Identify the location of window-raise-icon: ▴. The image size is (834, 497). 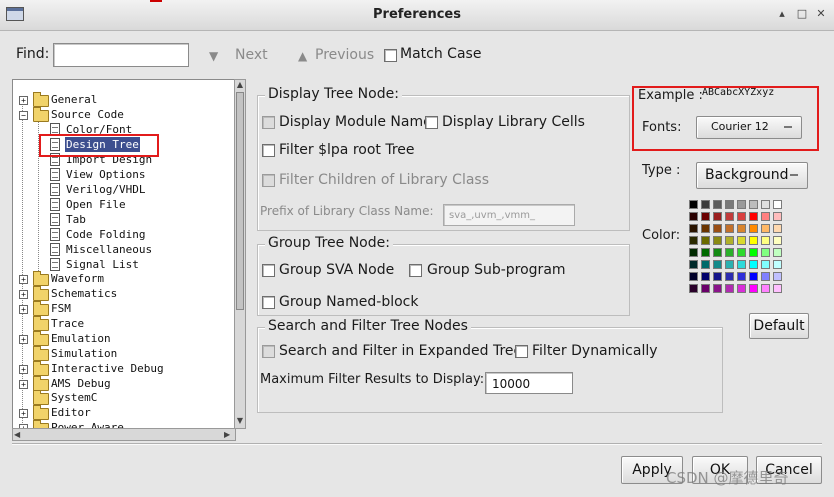
(782, 14).